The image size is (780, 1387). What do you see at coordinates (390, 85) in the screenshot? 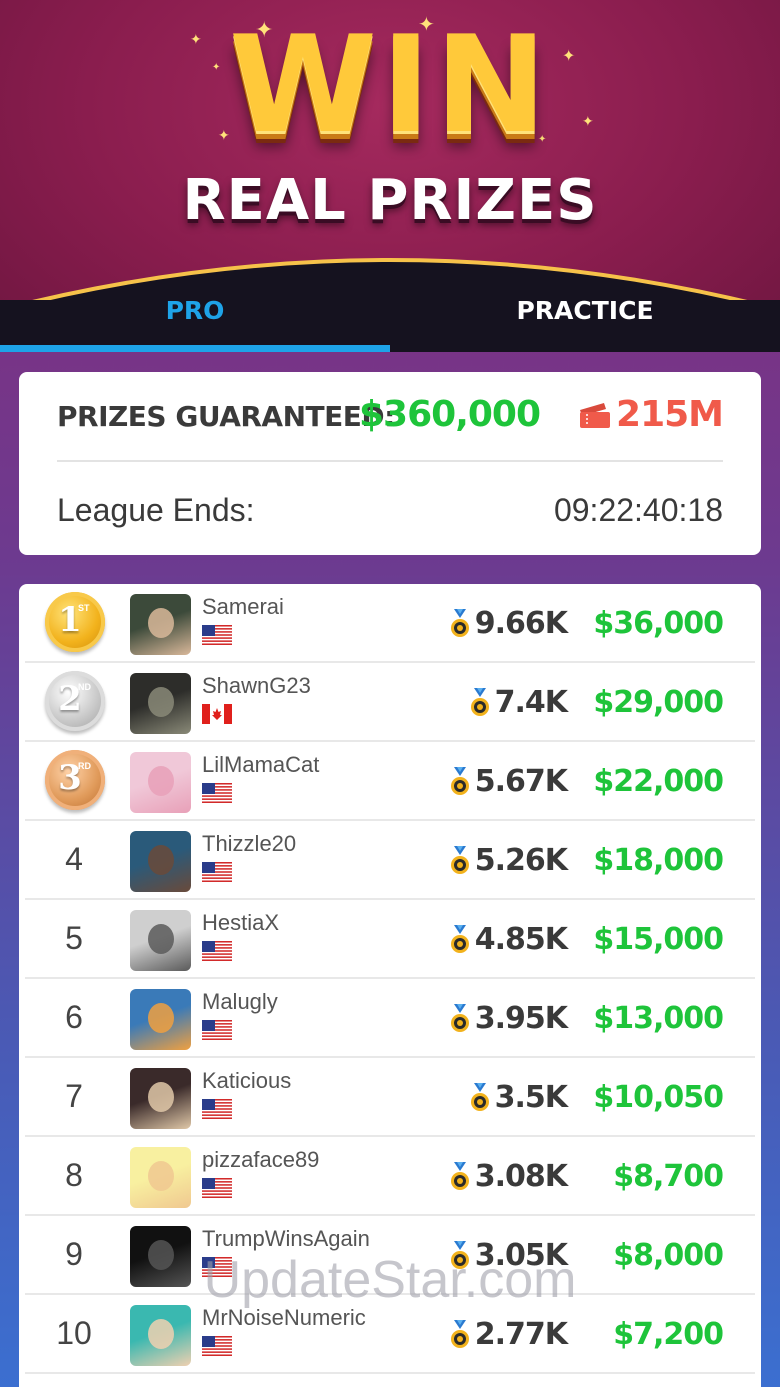
I see `win-title: WIN` at bounding box center [390, 85].